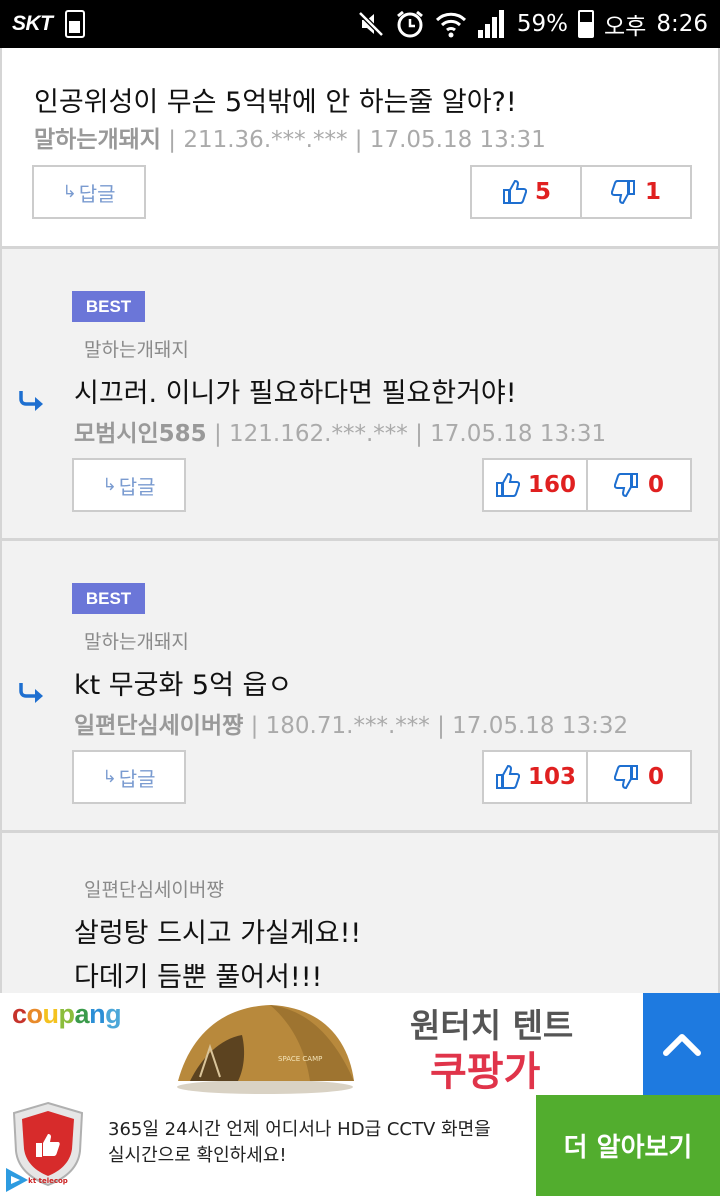 The width and height of the screenshot is (720, 1196). What do you see at coordinates (625, 27) in the screenshot?
I see `ampm-label: 오후` at bounding box center [625, 27].